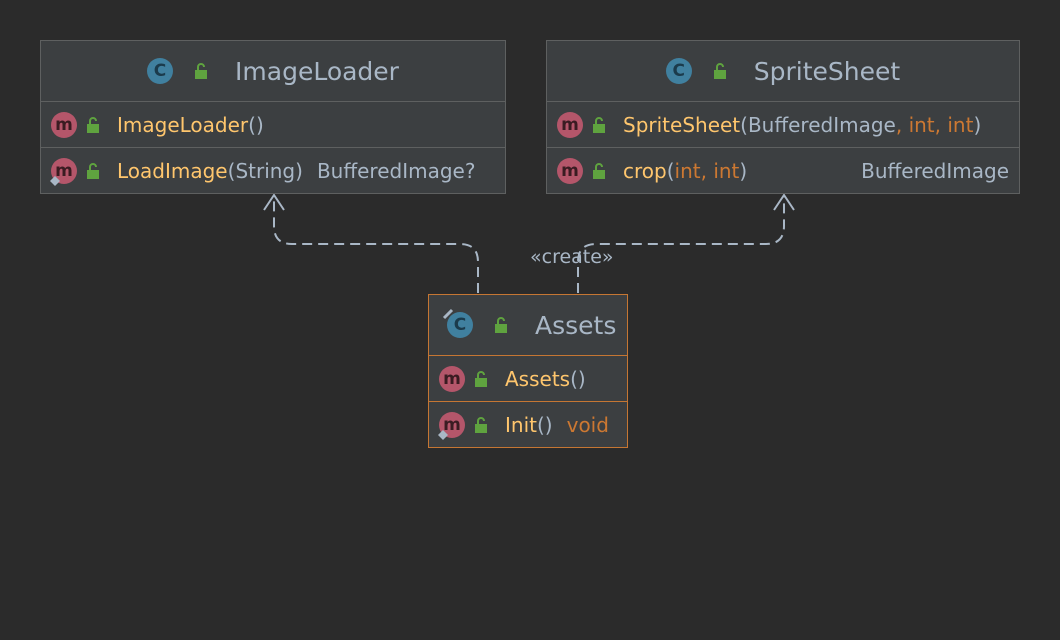 The image size is (1060, 640). I want to click on method-row: m Assets(), so click(528, 379).